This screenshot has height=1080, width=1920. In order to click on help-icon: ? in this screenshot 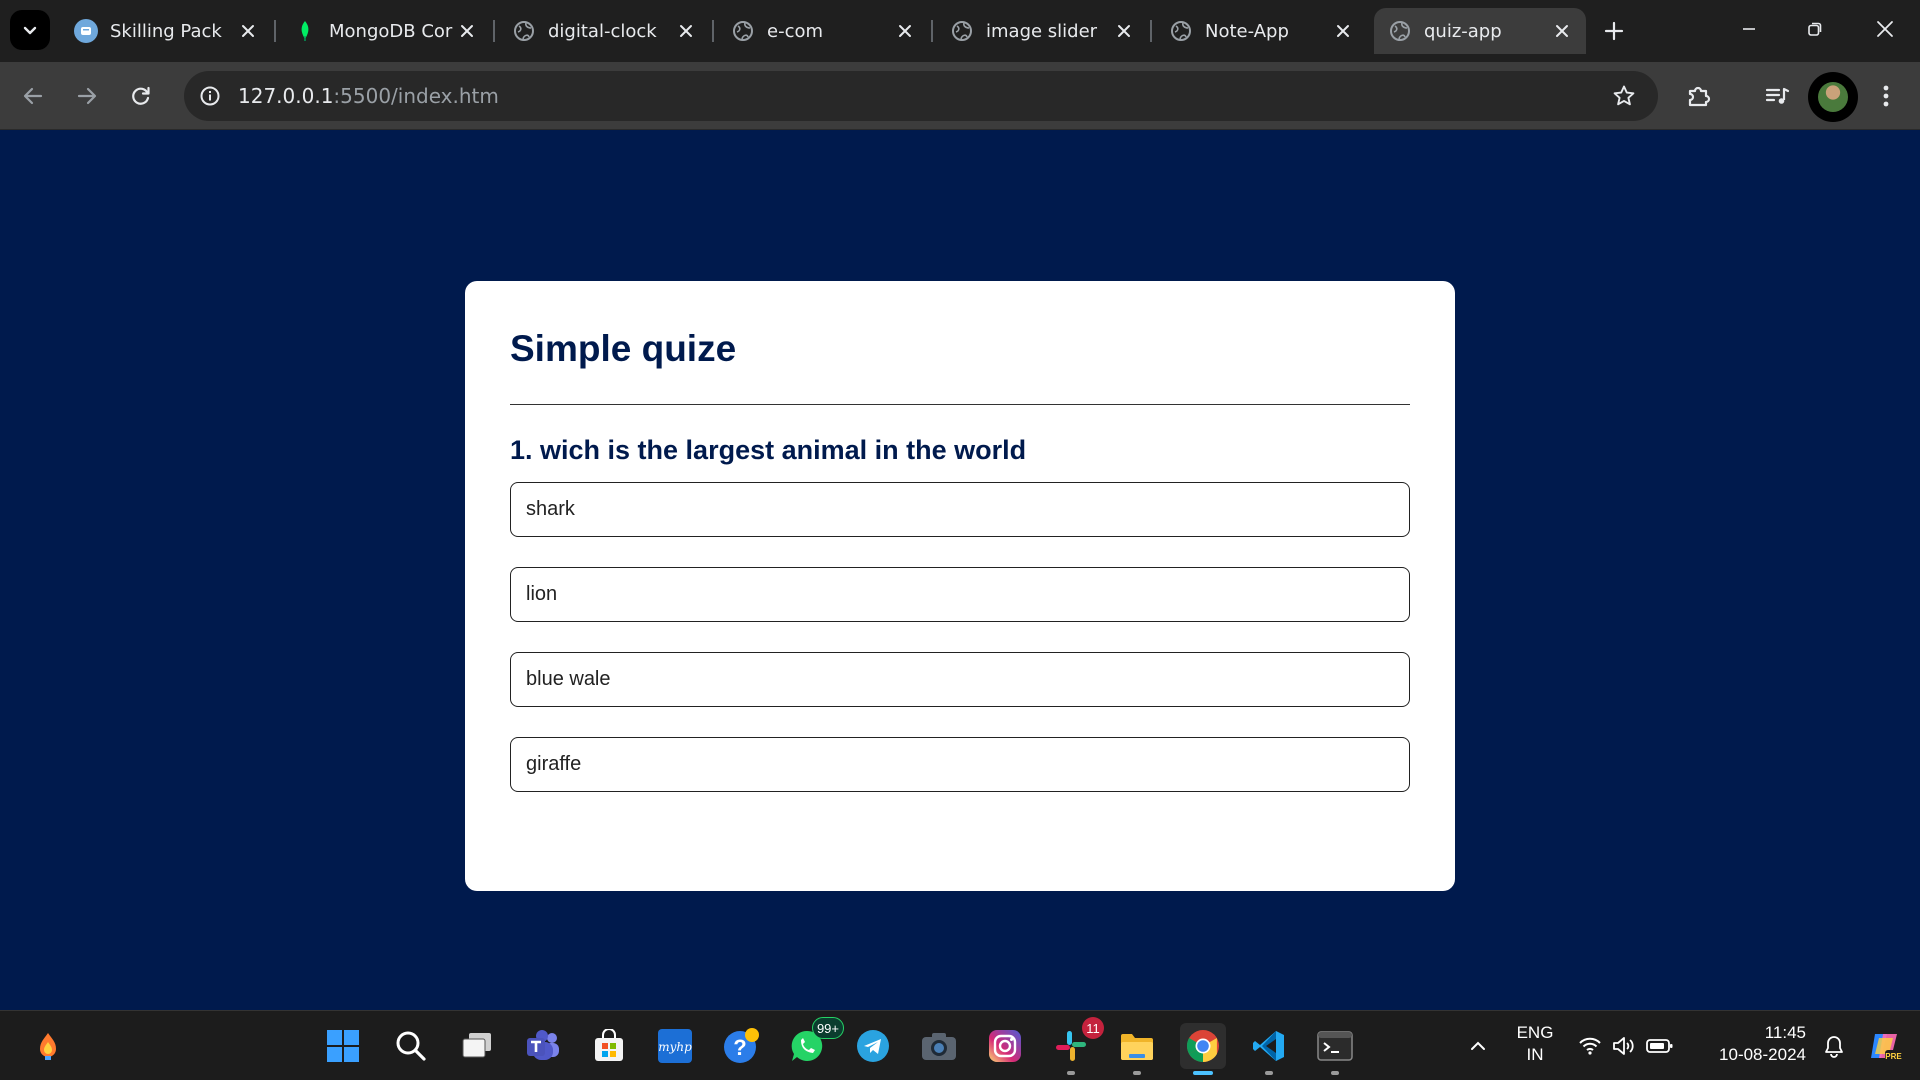, I will do `click(741, 1045)`.